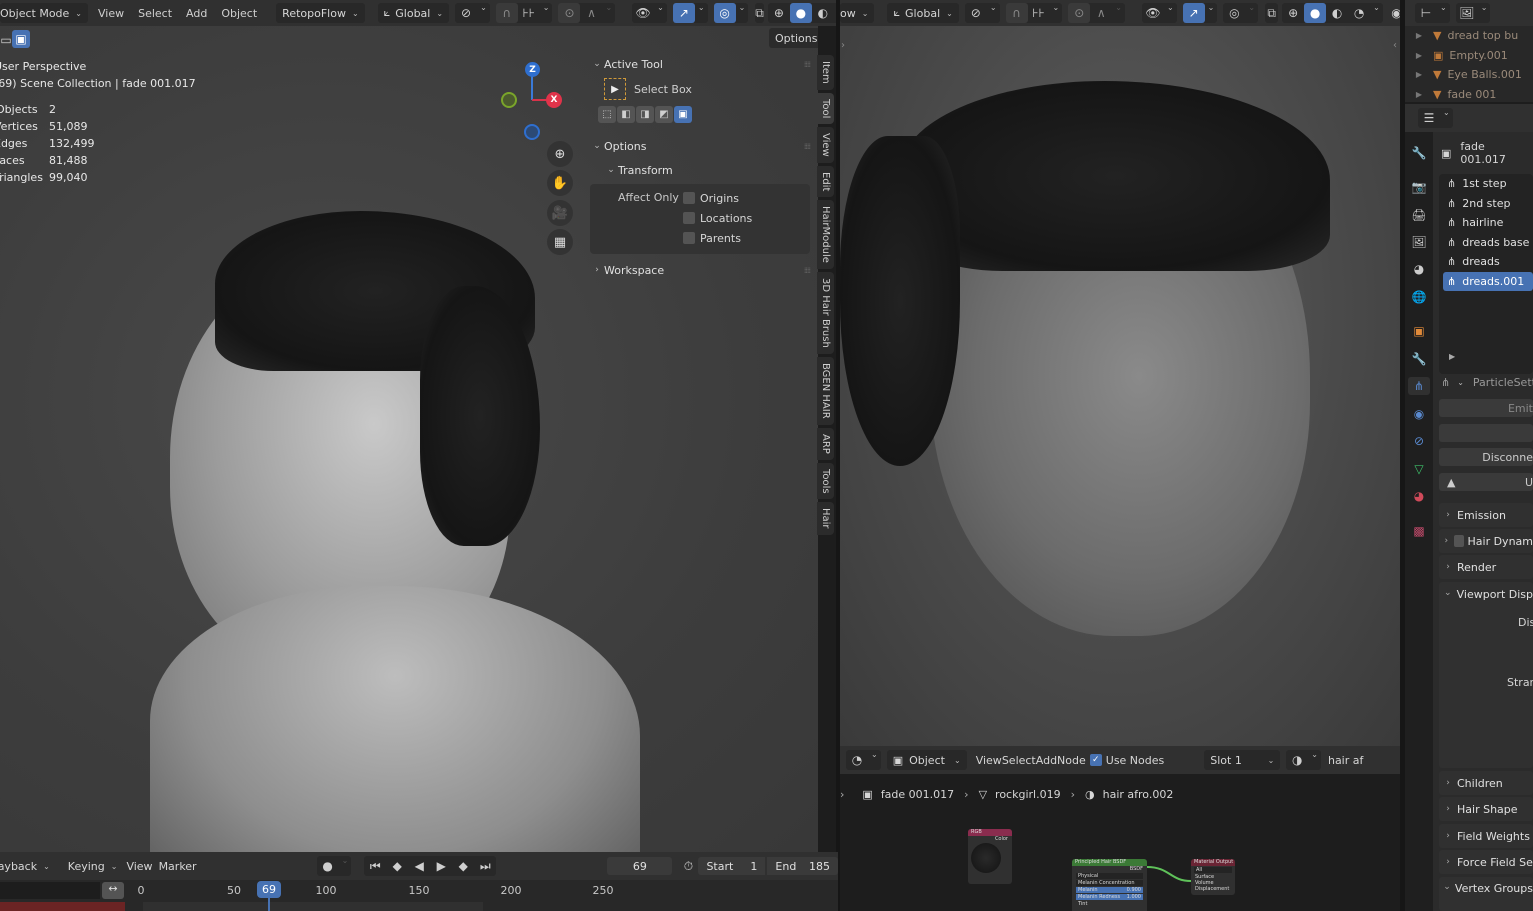 Image resolution: width=1533 pixels, height=911 pixels. I want to click on particle-system-item-selected: ⋔ dreads.001, so click(1488, 281).